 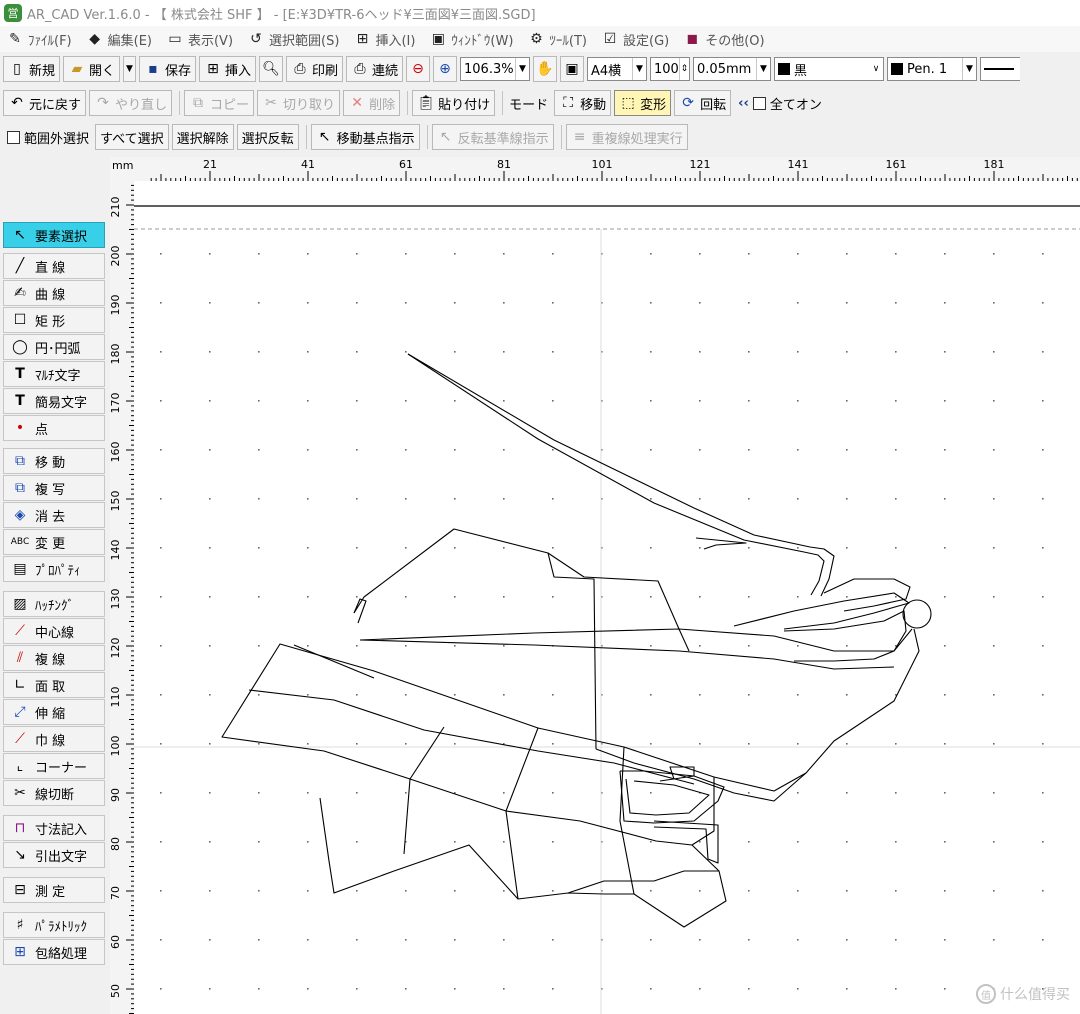 I want to click on menu-edit: ◆ 編集(E), so click(x=120, y=39).